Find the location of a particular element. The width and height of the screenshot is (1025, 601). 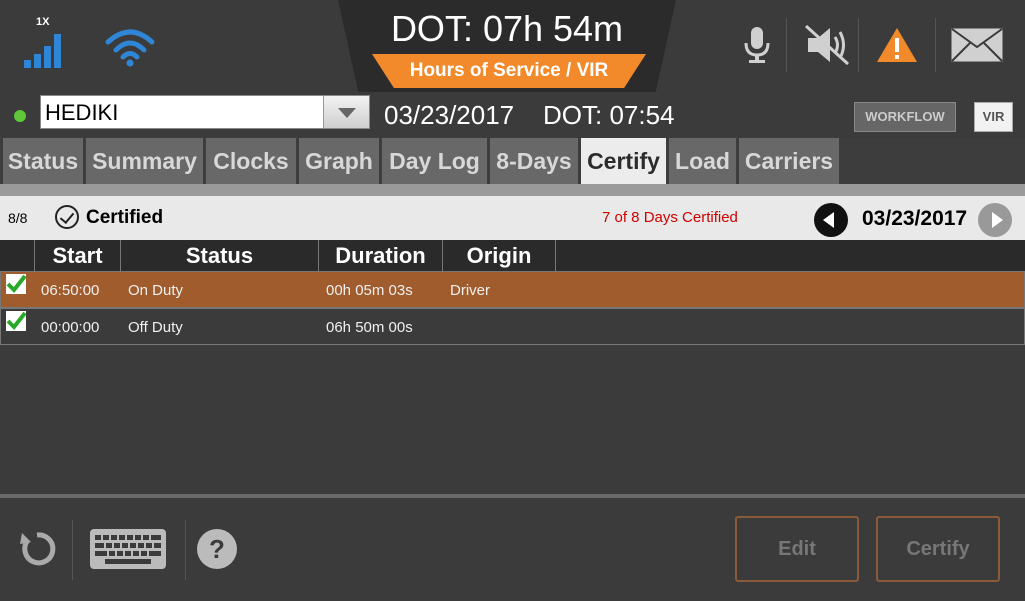

row-status: Off Duty is located at coordinates (155, 327).